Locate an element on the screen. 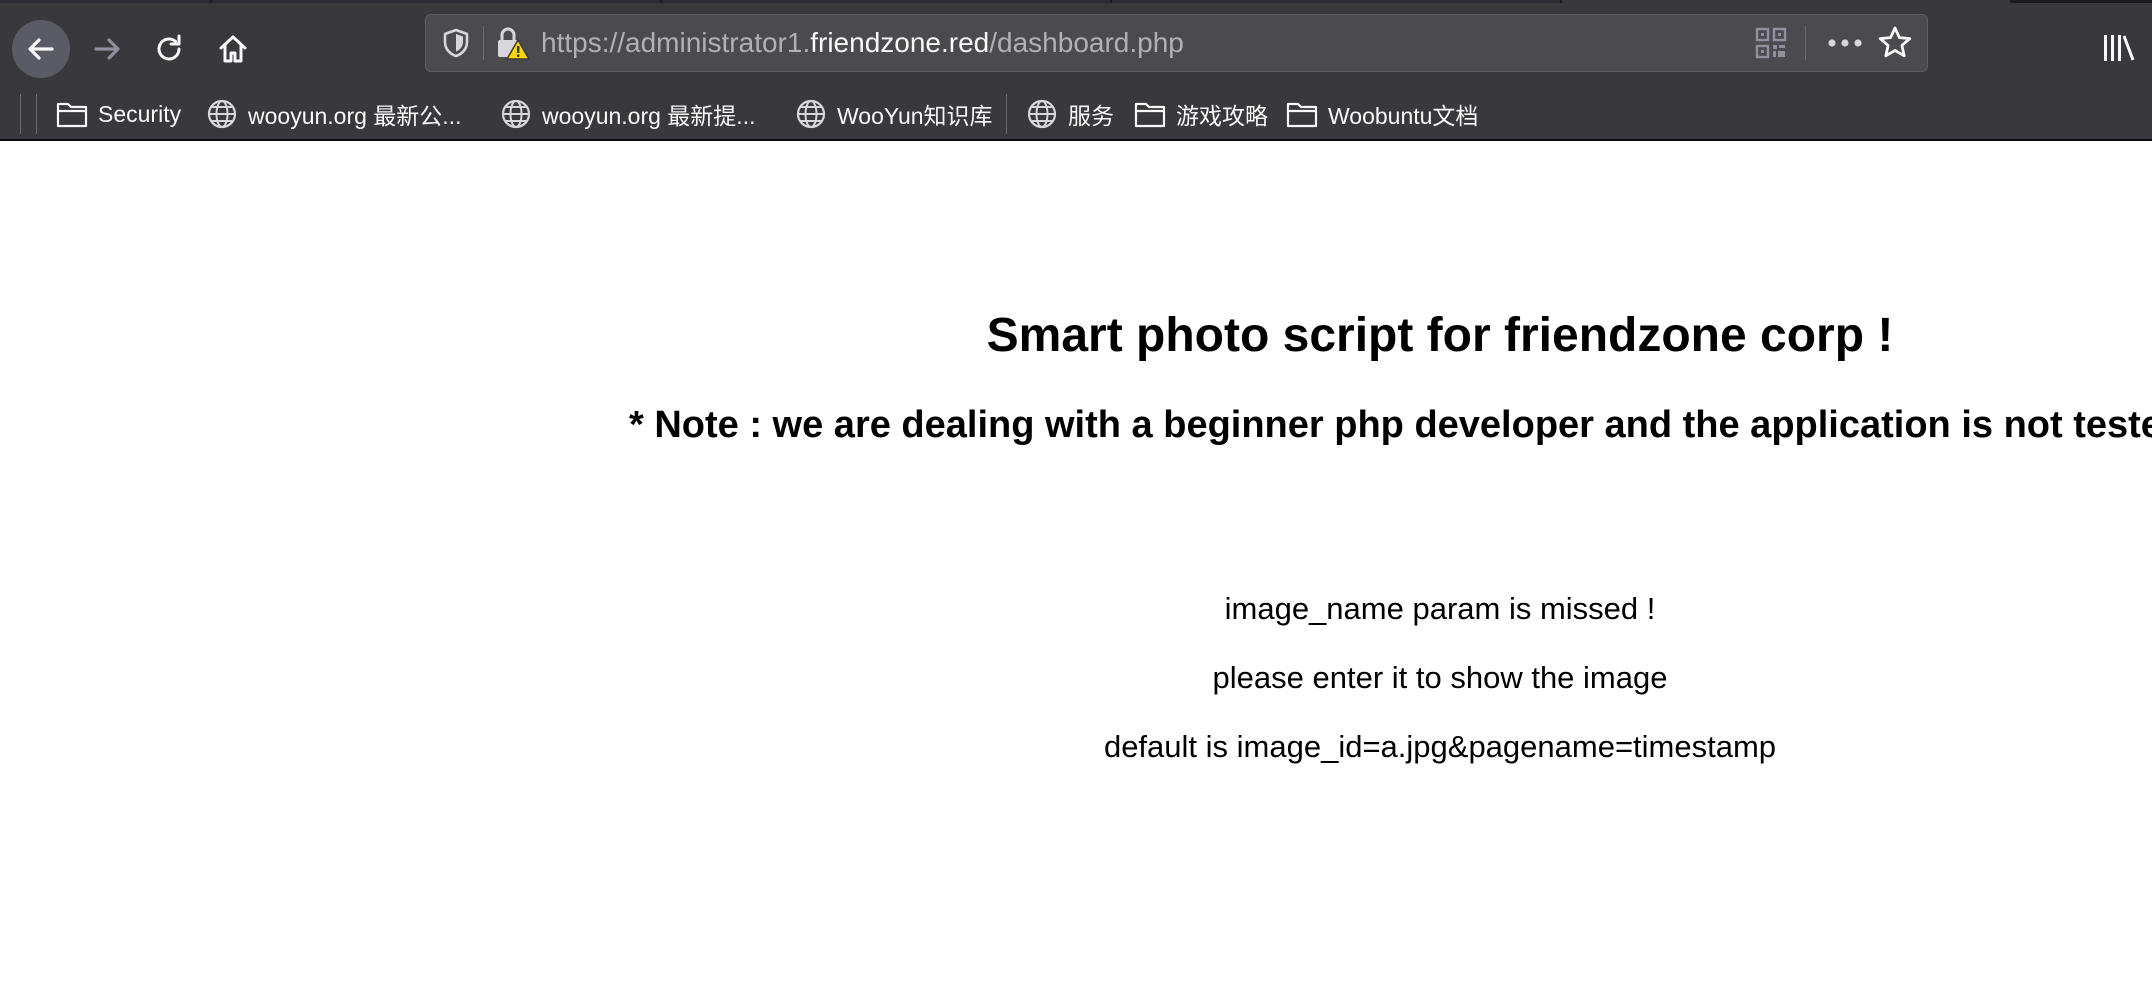  url-scheme-prefix: https://administrator1. is located at coordinates (676, 42).